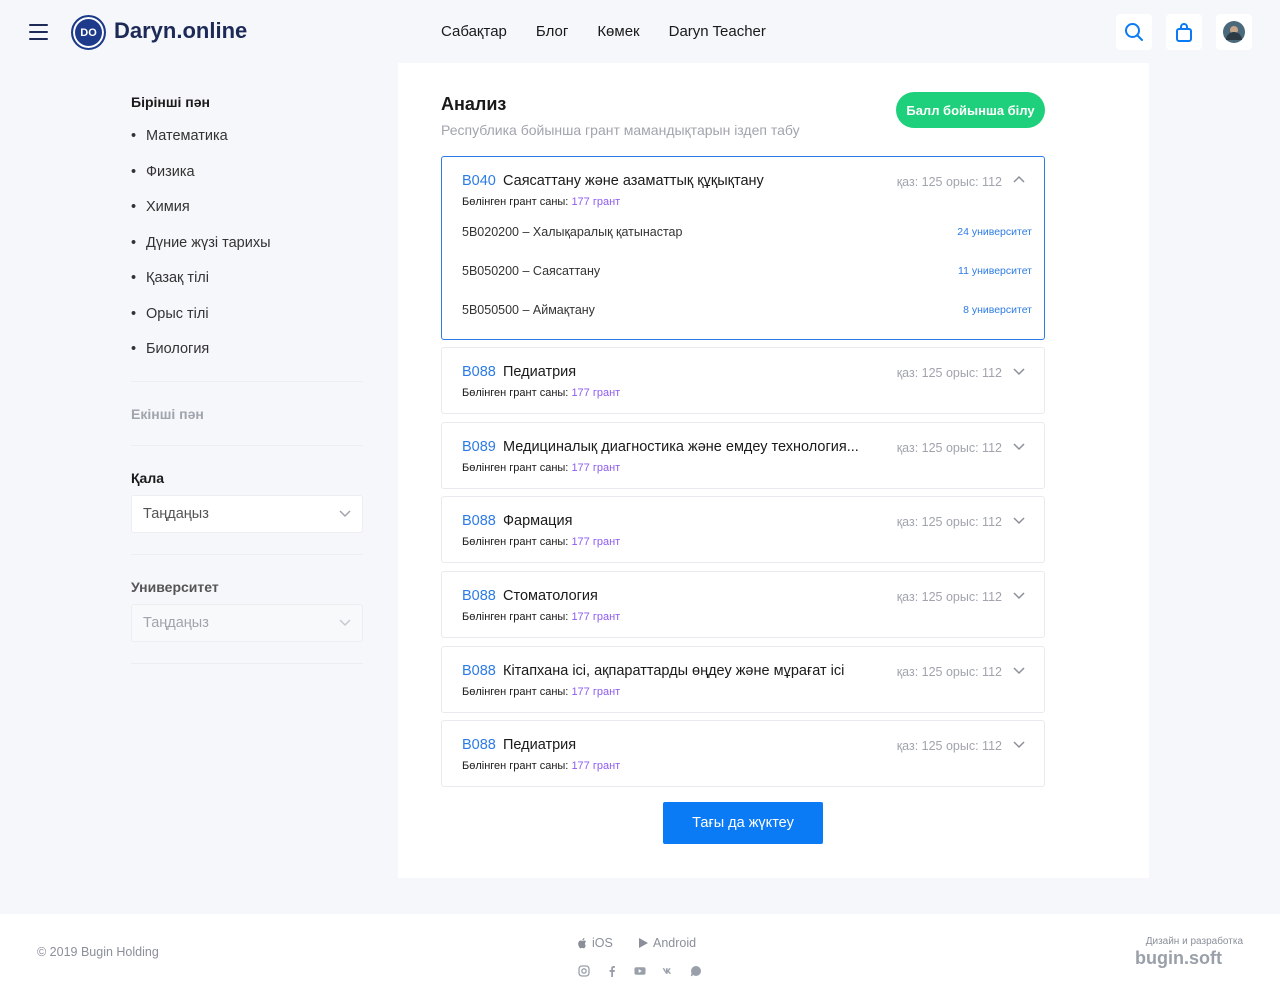 Image resolution: width=1280 pixels, height=992 pixels. What do you see at coordinates (643, 943) in the screenshot?
I see `play-store-icon` at bounding box center [643, 943].